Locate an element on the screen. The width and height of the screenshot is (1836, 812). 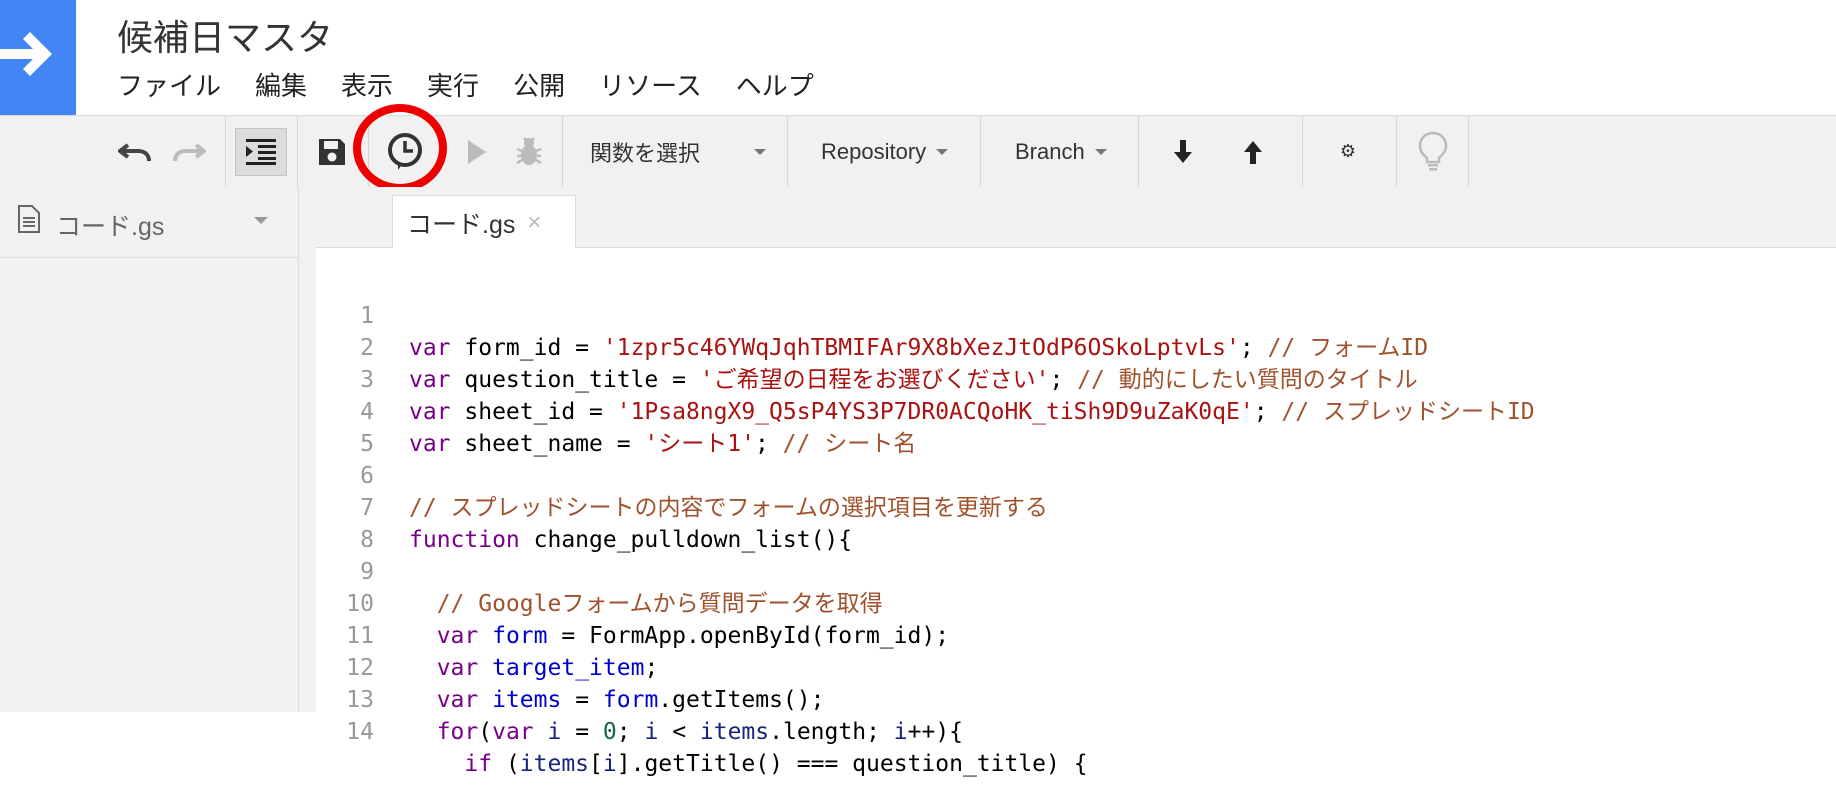
code-token: [ is located at coordinates (596, 764).